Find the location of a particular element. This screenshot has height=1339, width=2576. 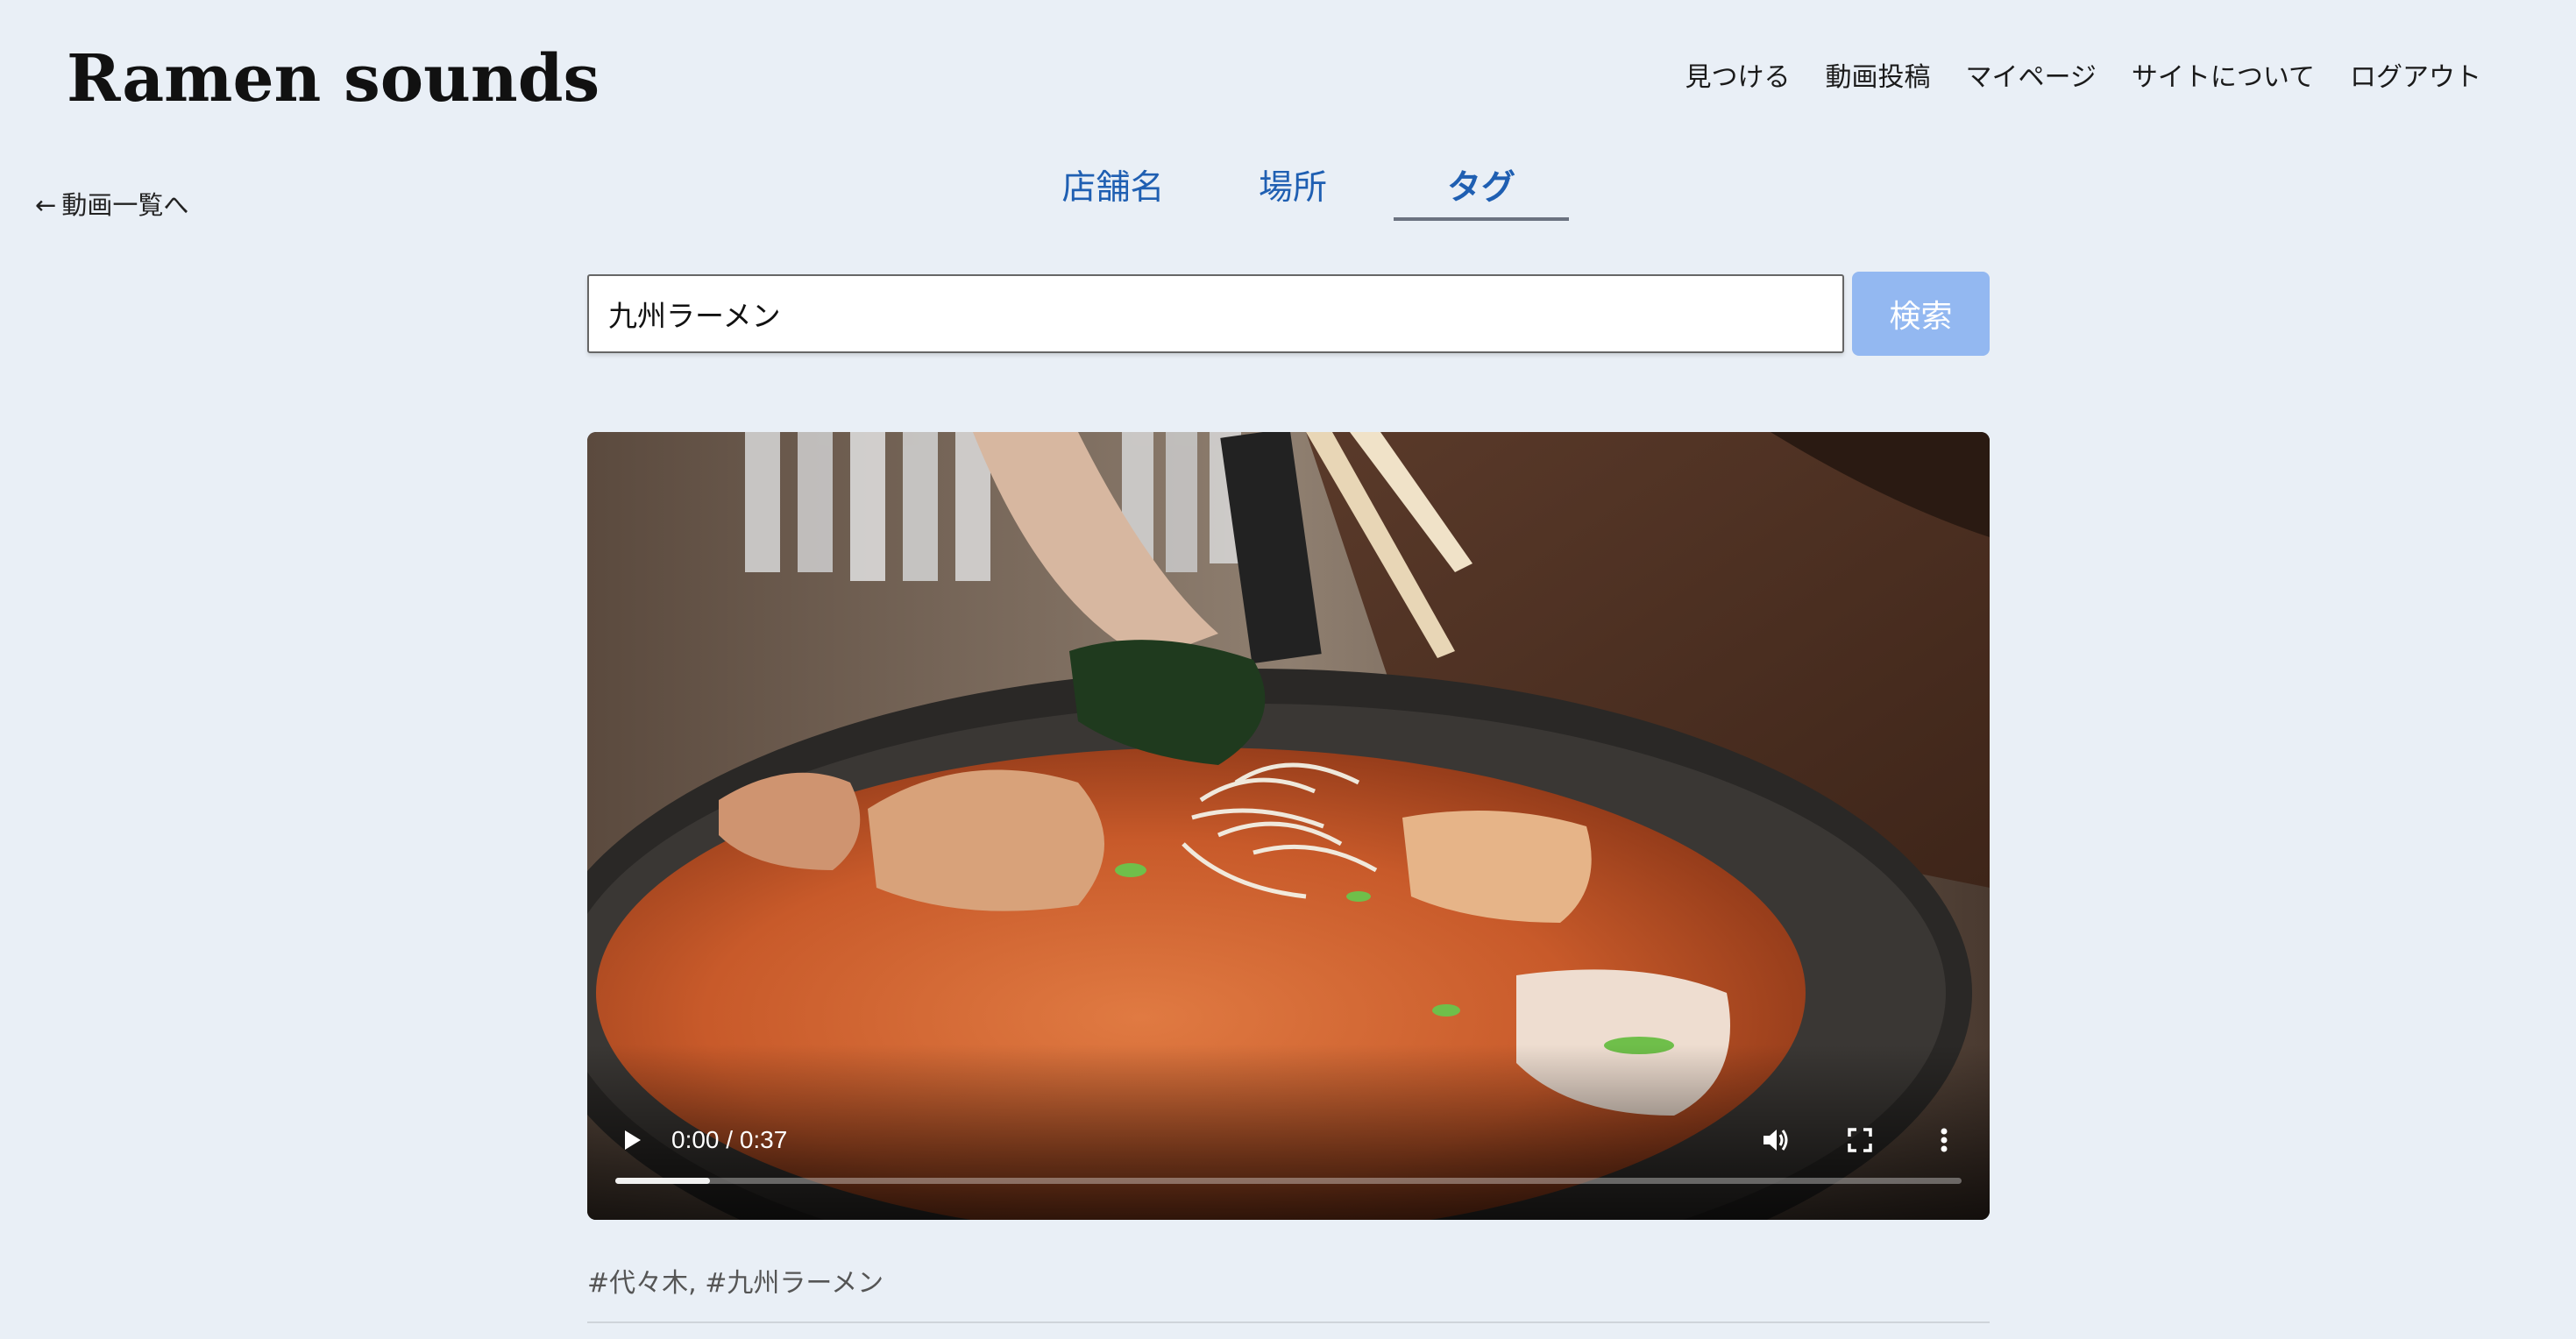

divider is located at coordinates (1289, 1322).